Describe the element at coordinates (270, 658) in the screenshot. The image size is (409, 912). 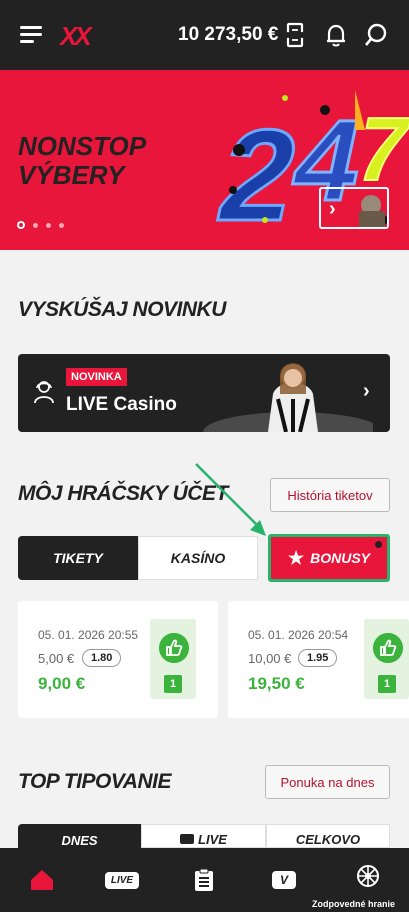
I see `ticket-stake: 10,00 €` at that location.